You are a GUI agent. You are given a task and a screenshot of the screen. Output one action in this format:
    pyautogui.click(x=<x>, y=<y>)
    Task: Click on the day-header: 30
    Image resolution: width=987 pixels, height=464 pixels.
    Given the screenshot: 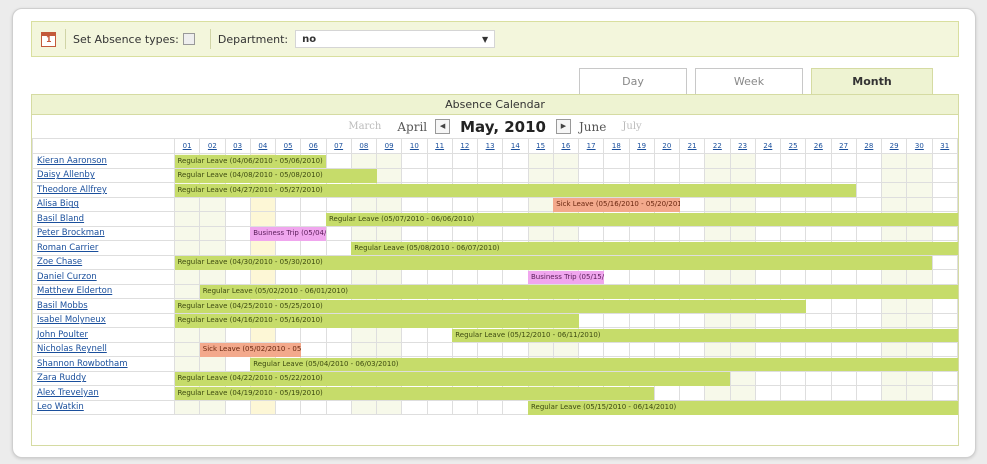 What is the action you would take?
    pyautogui.click(x=919, y=146)
    